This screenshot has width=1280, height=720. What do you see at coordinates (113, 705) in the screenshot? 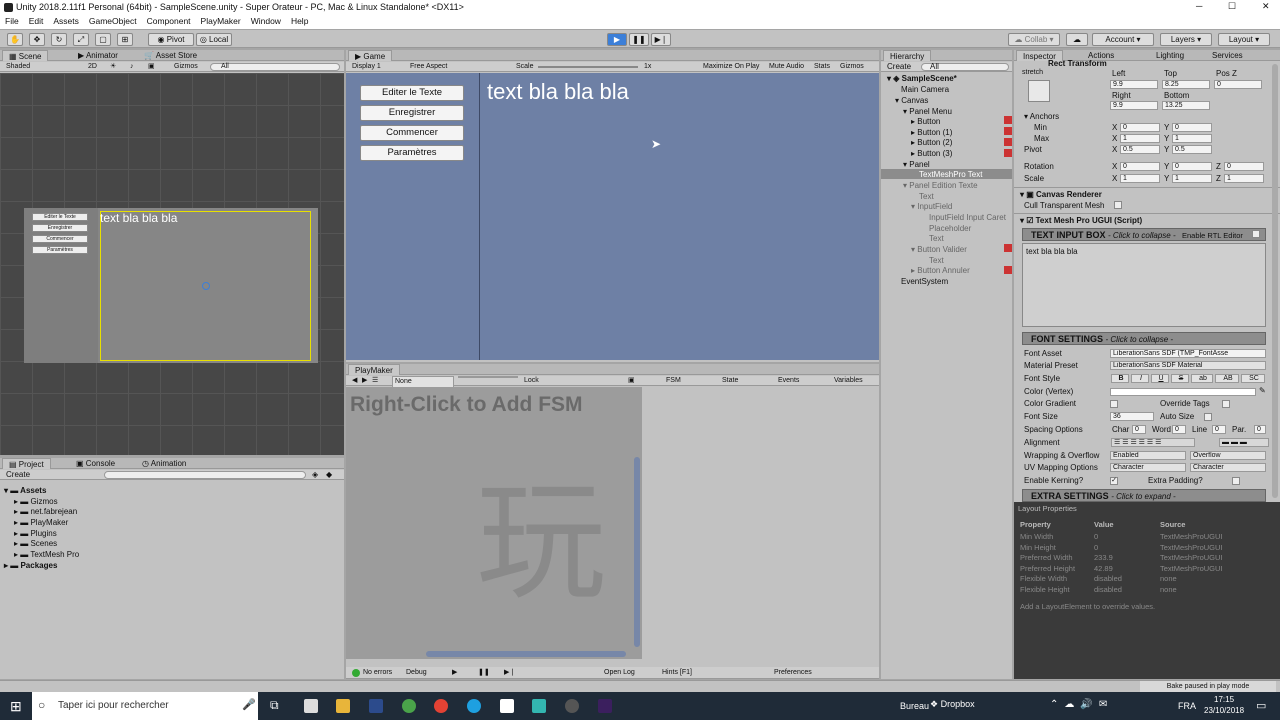
I see `taskbar-search-input: Taper ici pour rechercher` at bounding box center [113, 705].